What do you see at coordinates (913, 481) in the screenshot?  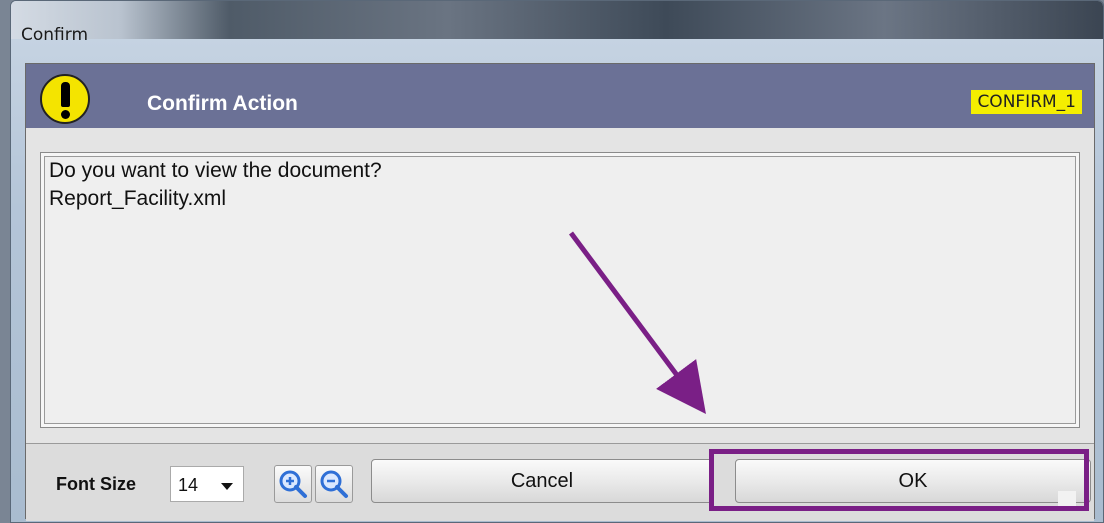 I see `ok-button: OK` at bounding box center [913, 481].